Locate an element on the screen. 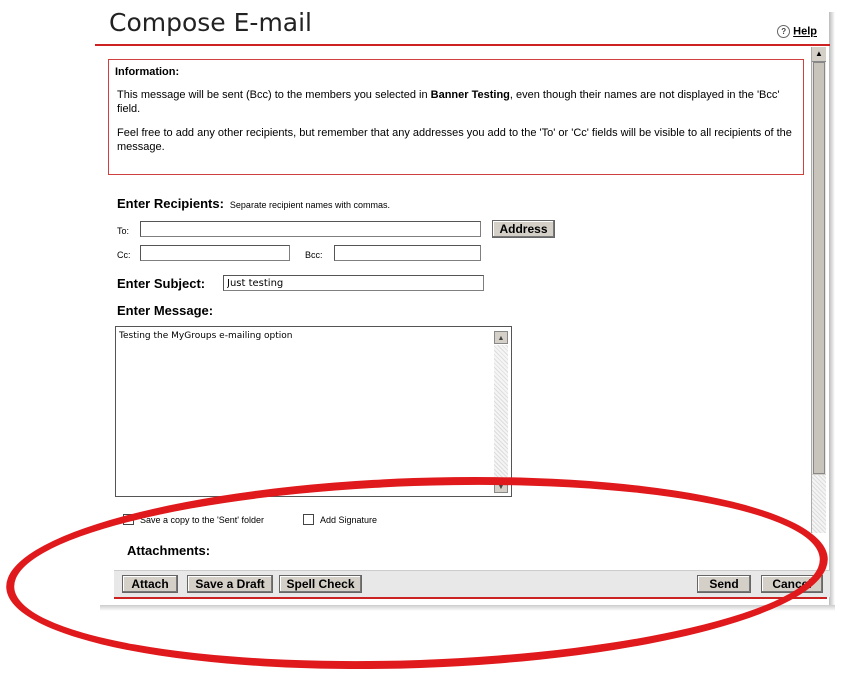 This screenshot has width=843, height=682. subject-heading: Enter Subject: is located at coordinates (161, 283).